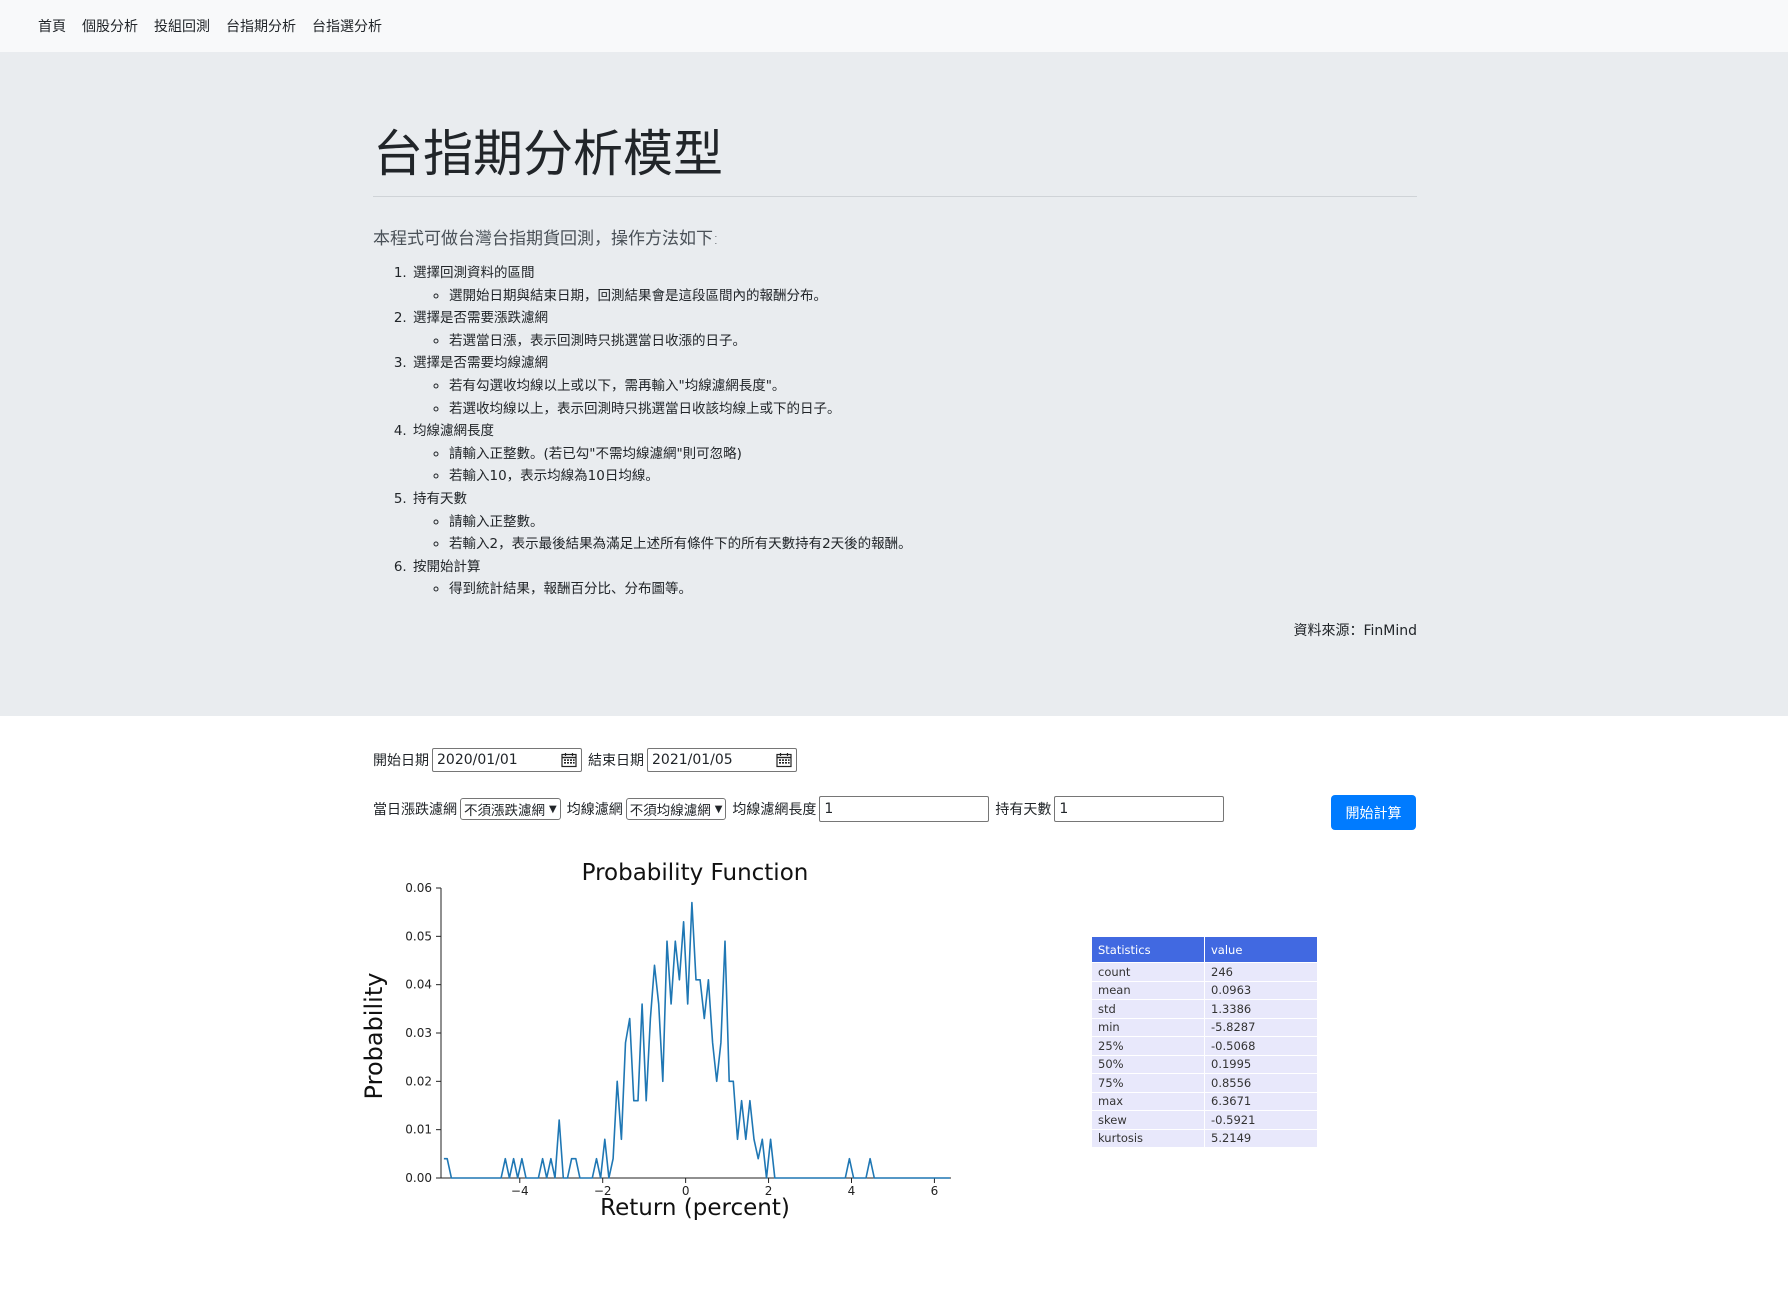 The width and height of the screenshot is (1788, 1311). I want to click on stat-value: 246, so click(1260, 971).